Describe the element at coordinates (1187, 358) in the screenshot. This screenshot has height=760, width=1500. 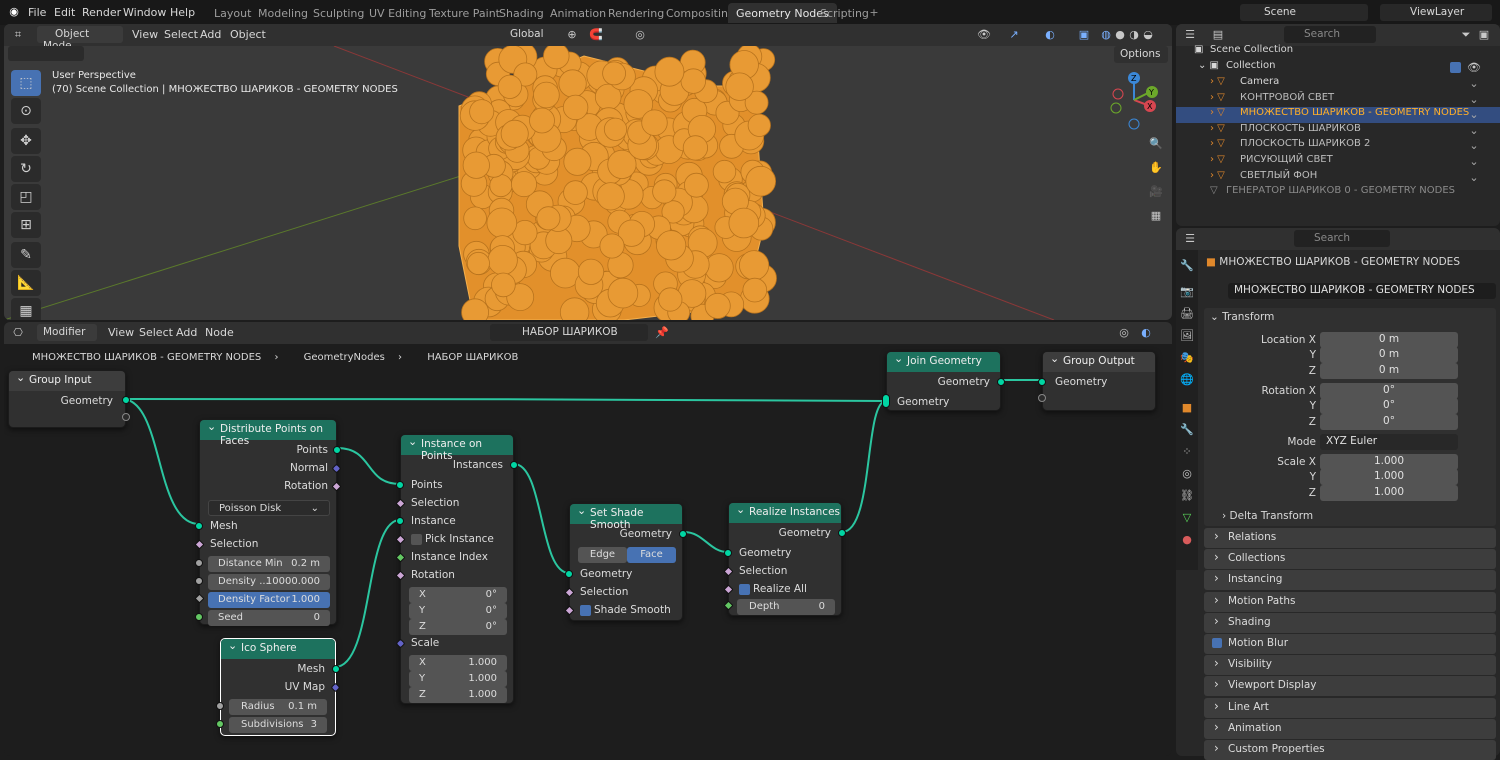
I see `scene-tab-icon: 🎭` at that location.